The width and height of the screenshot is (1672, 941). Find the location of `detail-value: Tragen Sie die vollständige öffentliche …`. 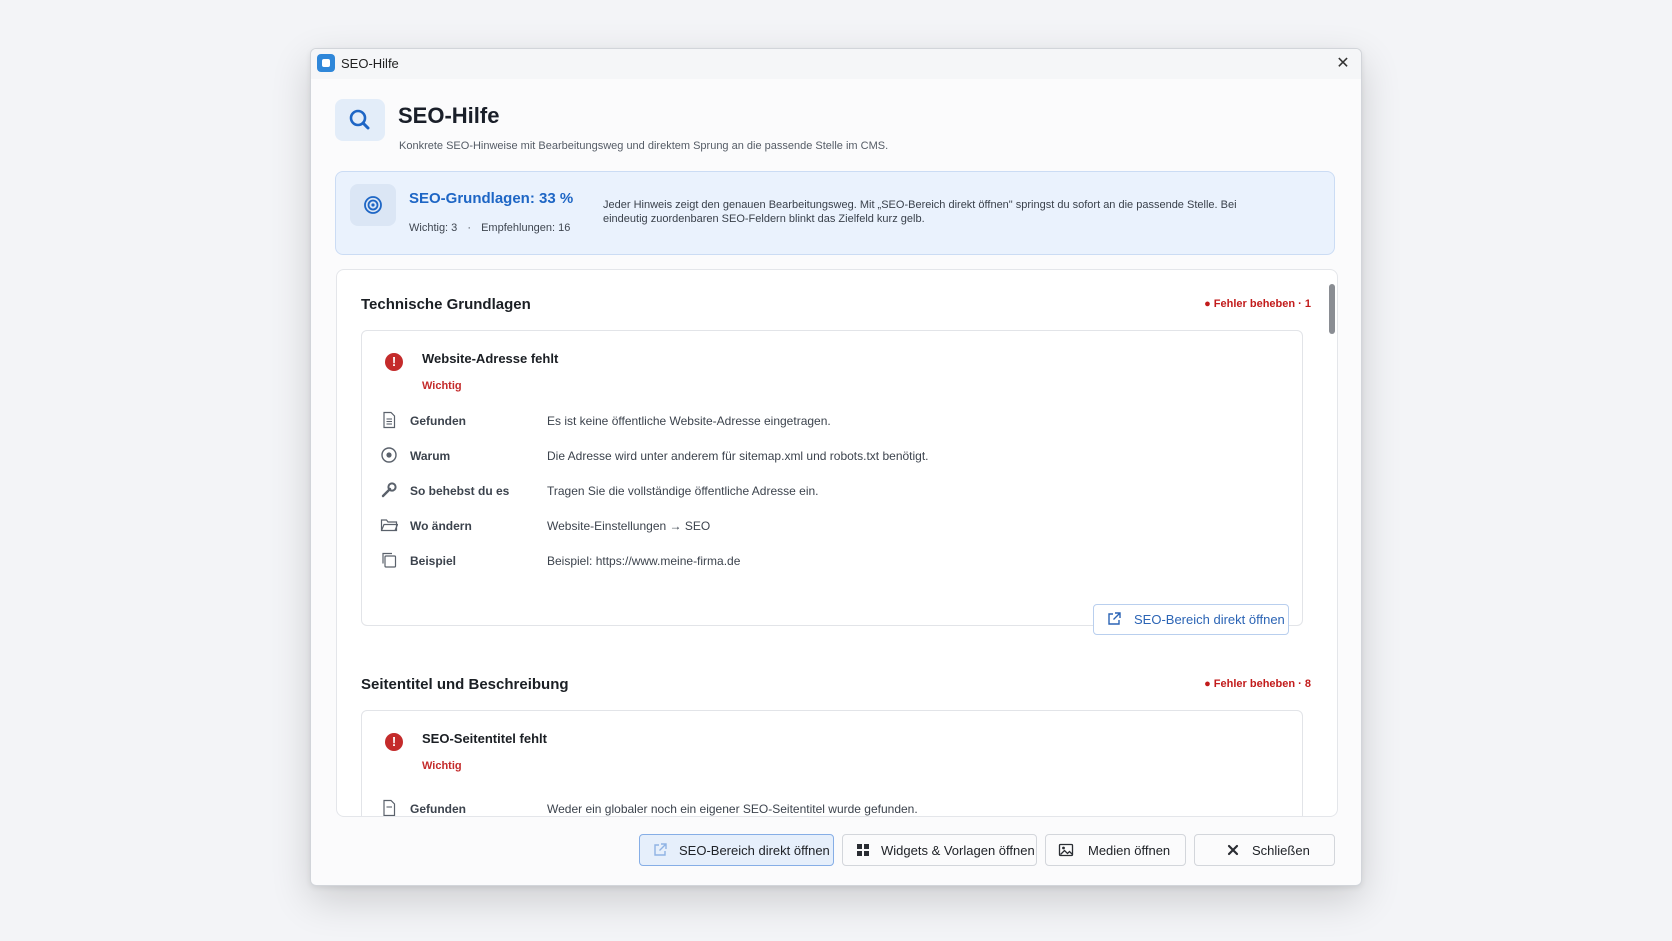

detail-value: Tragen Sie die vollständige öffentliche … is located at coordinates (683, 491).